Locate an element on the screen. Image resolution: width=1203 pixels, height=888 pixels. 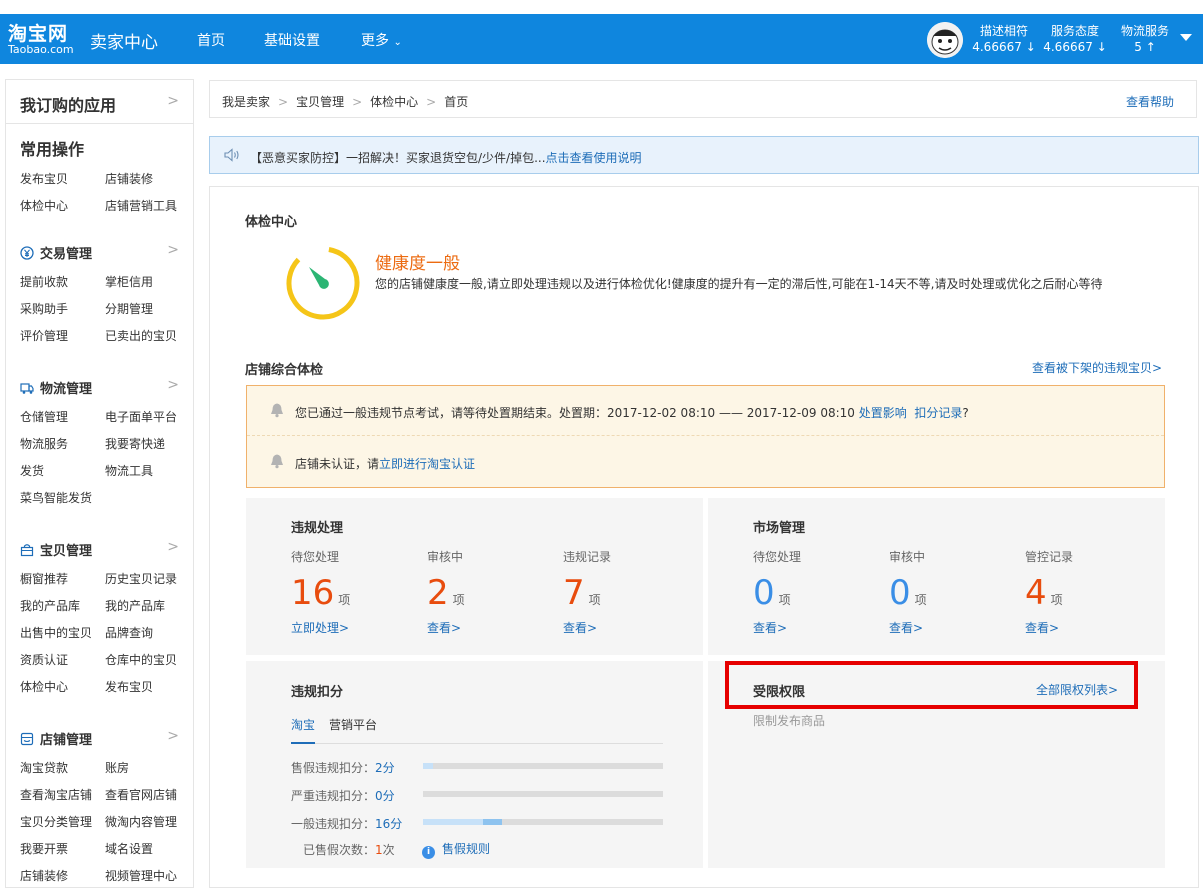
sidebar-link: 我要开票 is located at coordinates (44, 848).